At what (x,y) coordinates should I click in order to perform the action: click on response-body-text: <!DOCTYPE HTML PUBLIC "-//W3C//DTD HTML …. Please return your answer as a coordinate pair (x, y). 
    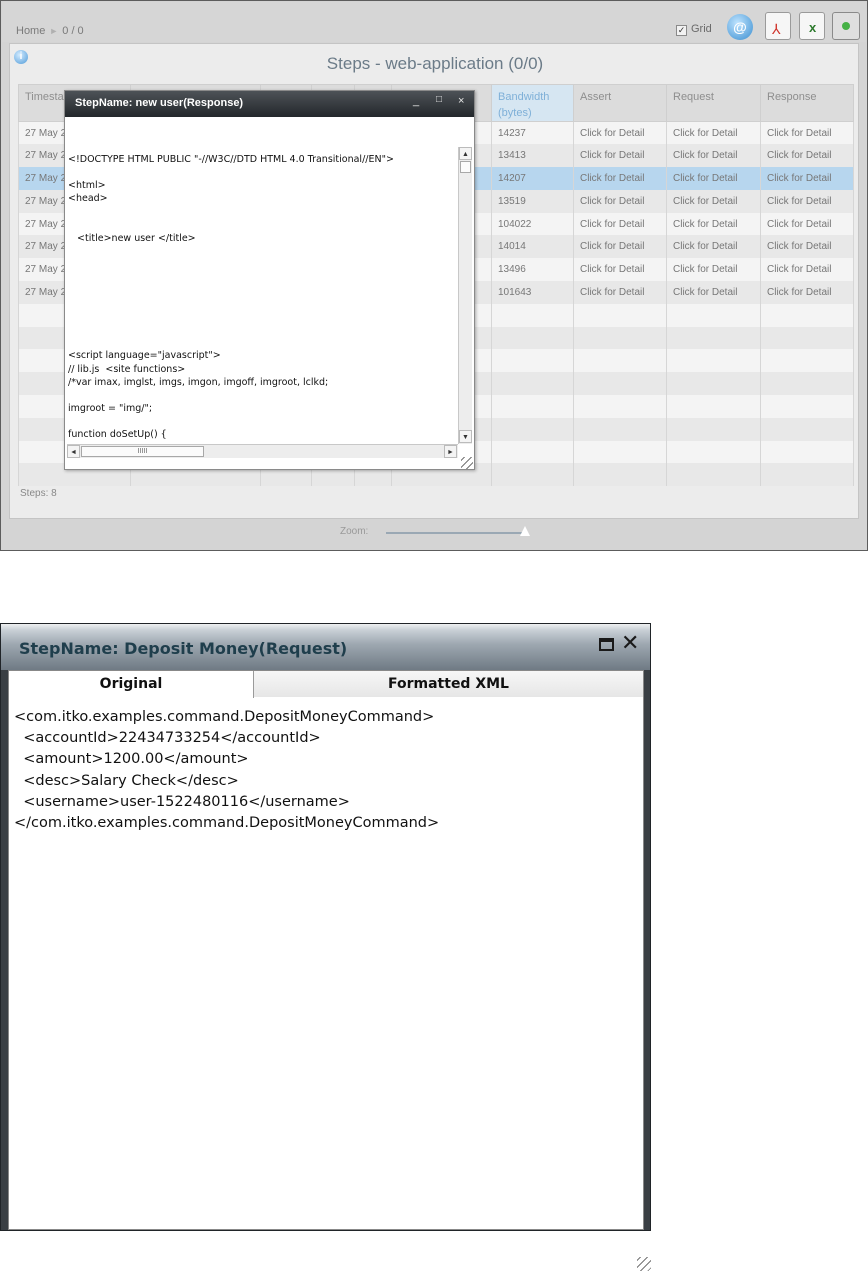
    Looking at the image, I should click on (262, 295).